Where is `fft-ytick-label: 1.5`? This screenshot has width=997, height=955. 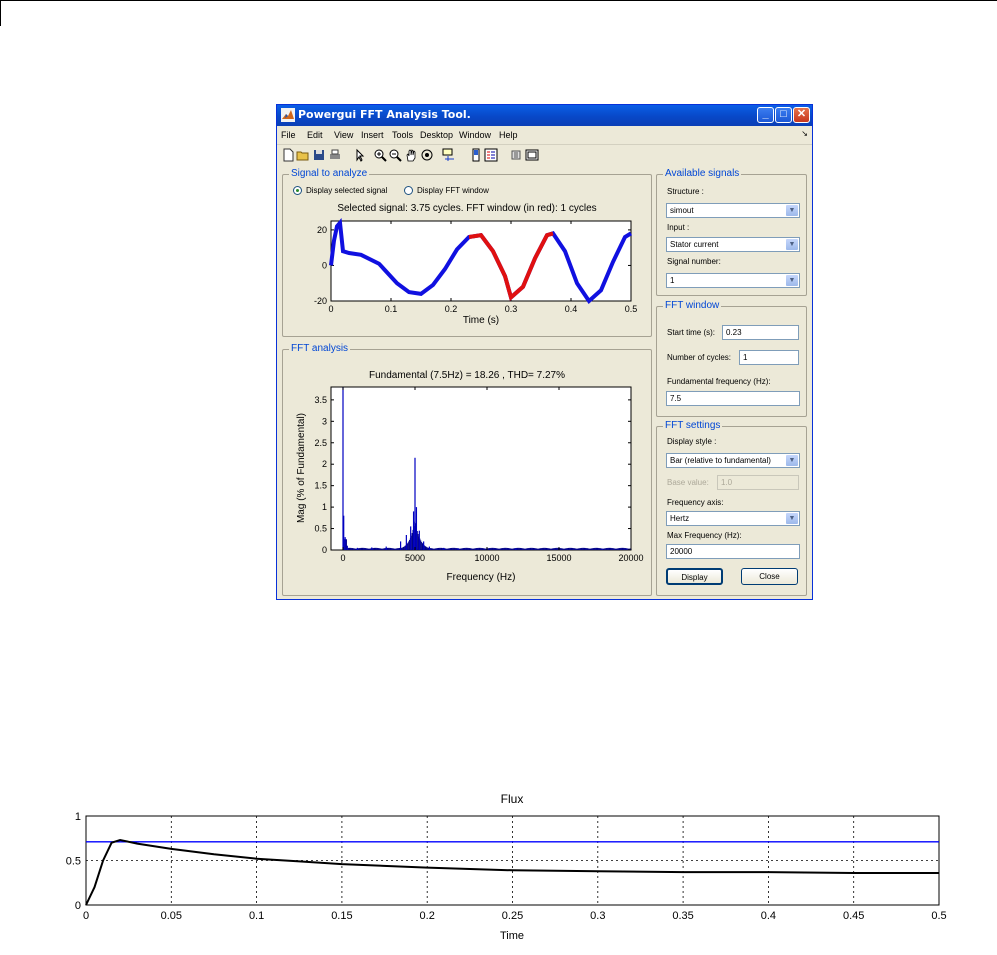
fft-ytick-label: 1.5 is located at coordinates (320, 486).